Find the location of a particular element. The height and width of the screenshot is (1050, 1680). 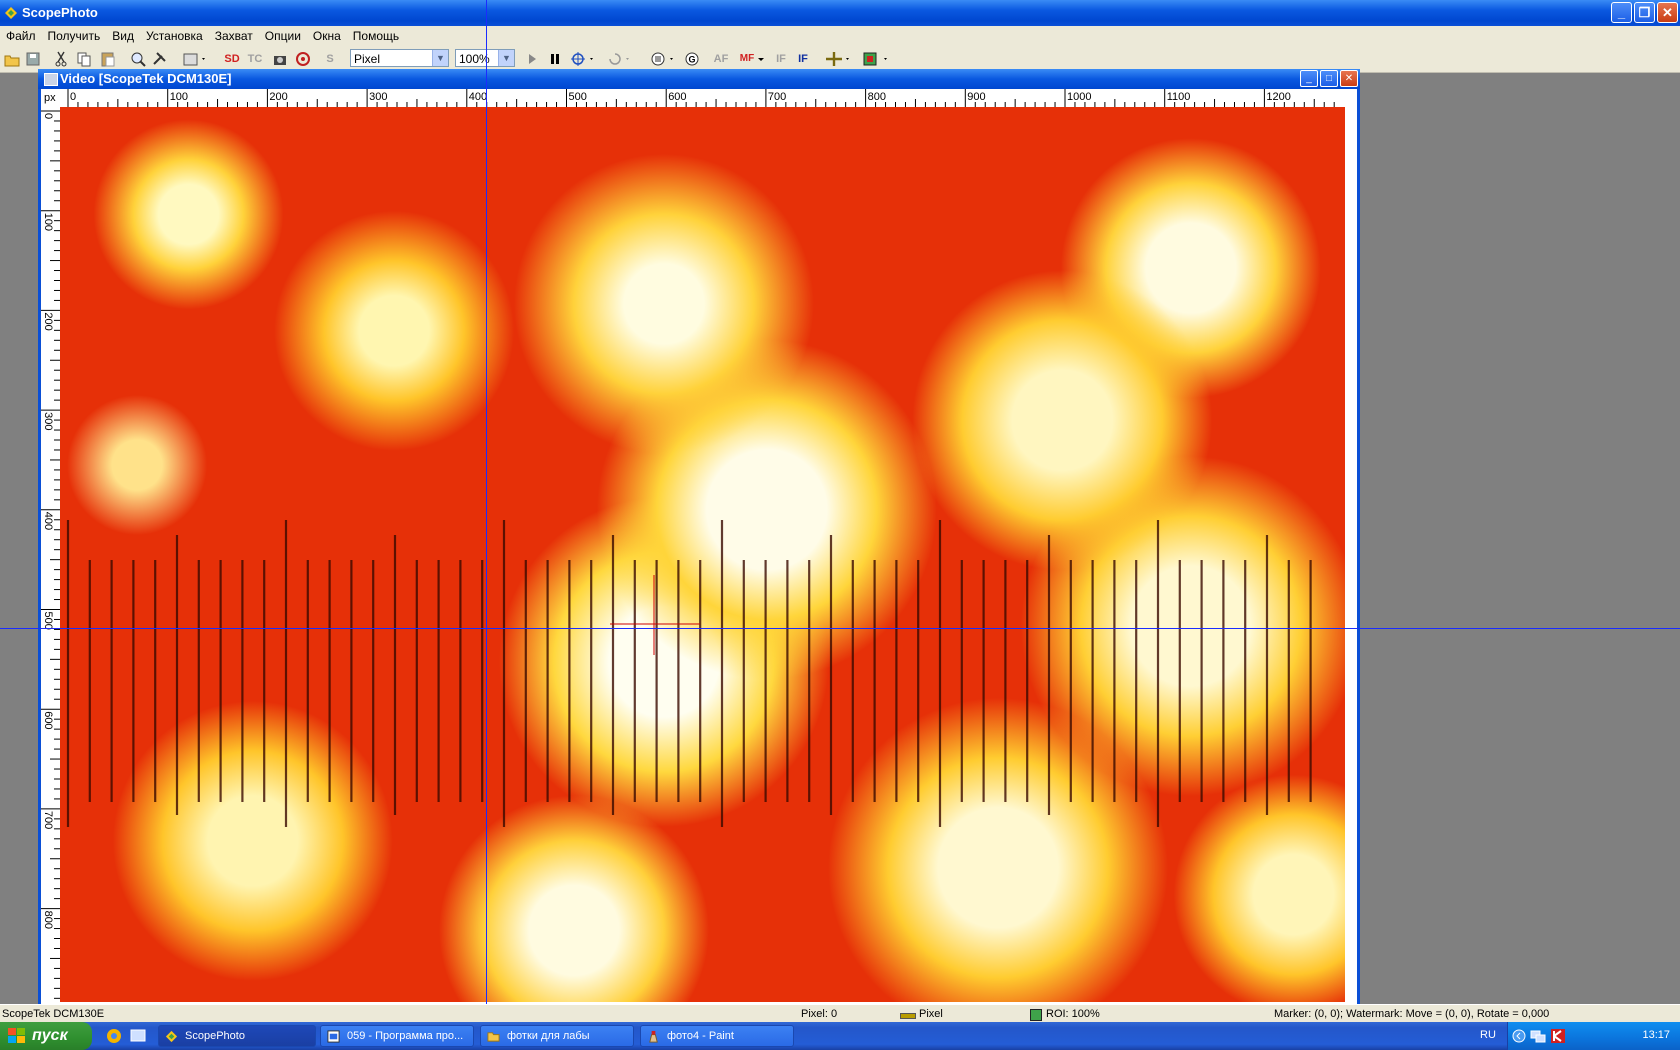

video-maximize-button: □ is located at coordinates (1329, 78).